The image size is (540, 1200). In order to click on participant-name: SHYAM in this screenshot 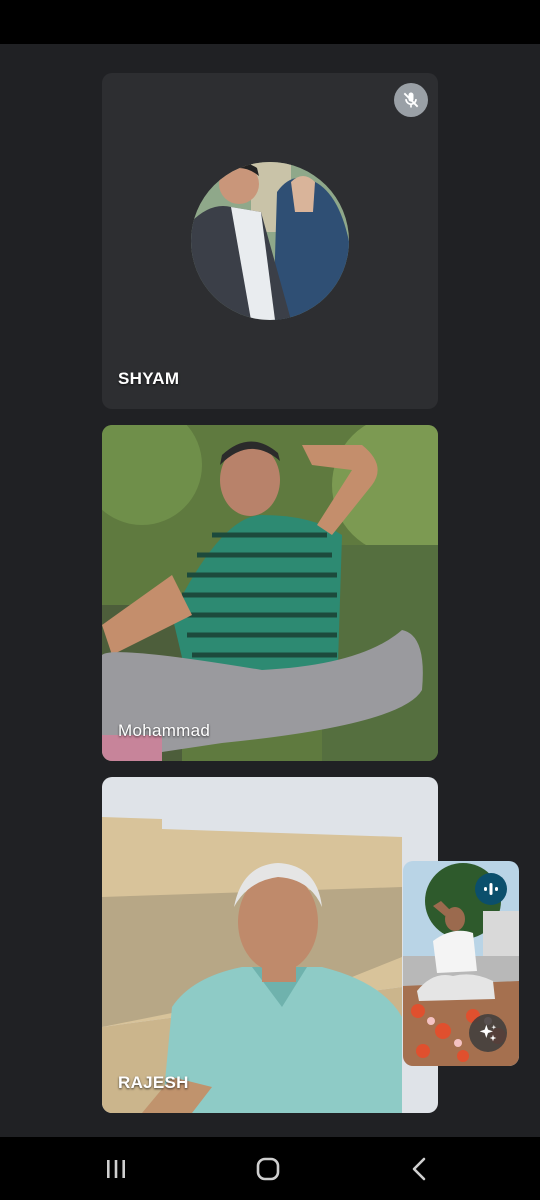, I will do `click(149, 378)`.